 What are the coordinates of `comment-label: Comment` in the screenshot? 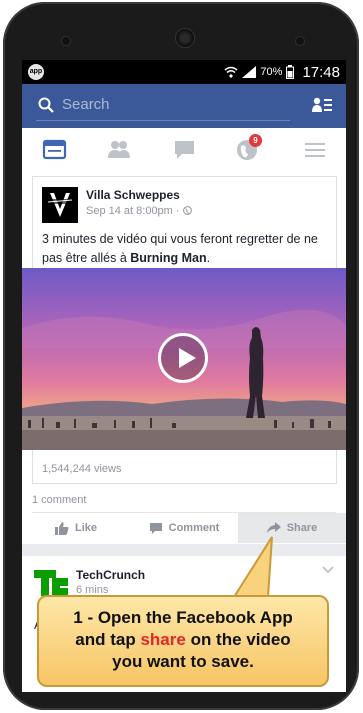 It's located at (194, 528).